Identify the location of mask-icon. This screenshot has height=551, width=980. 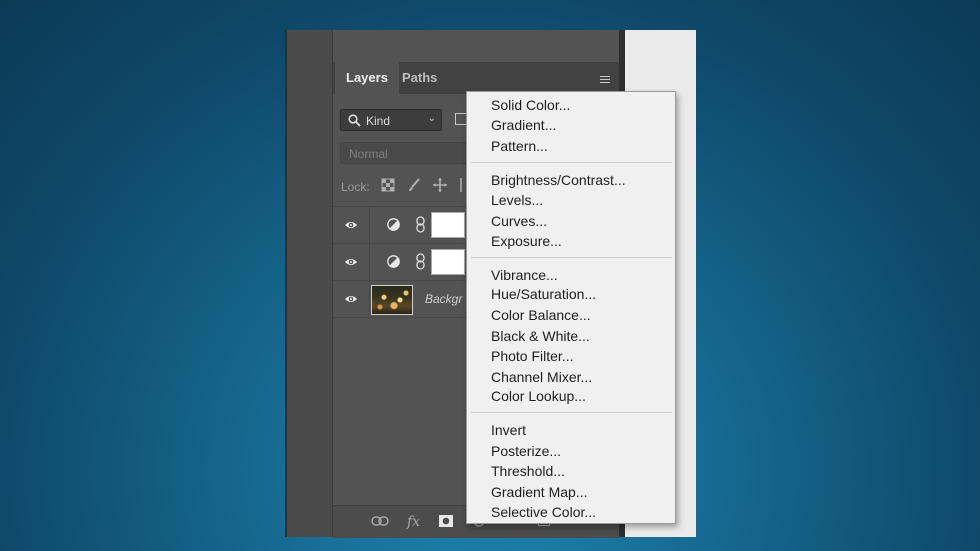
(446, 521).